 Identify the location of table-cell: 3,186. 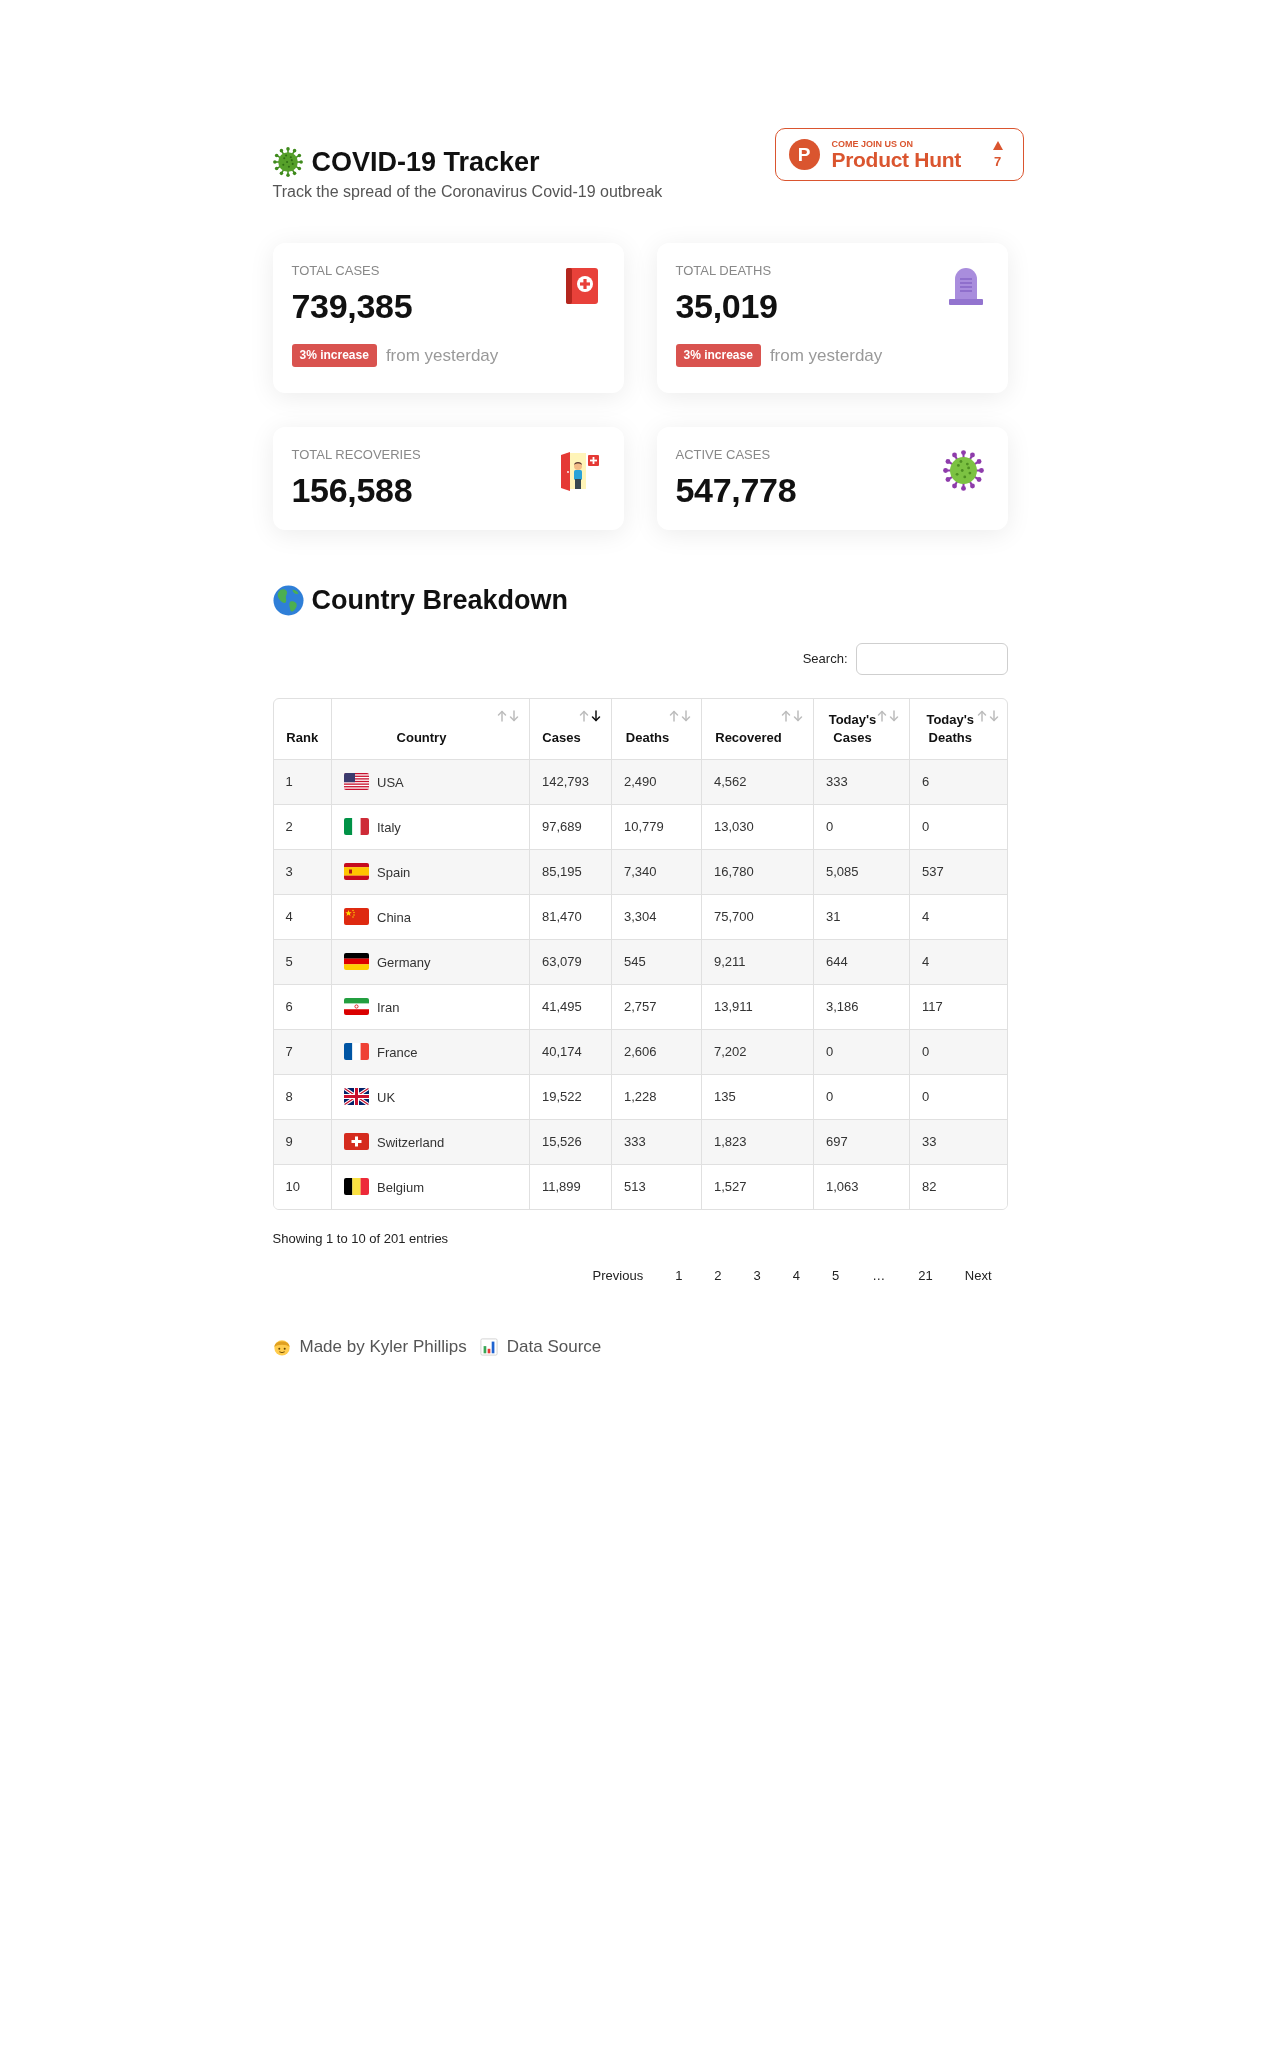
(861, 1006).